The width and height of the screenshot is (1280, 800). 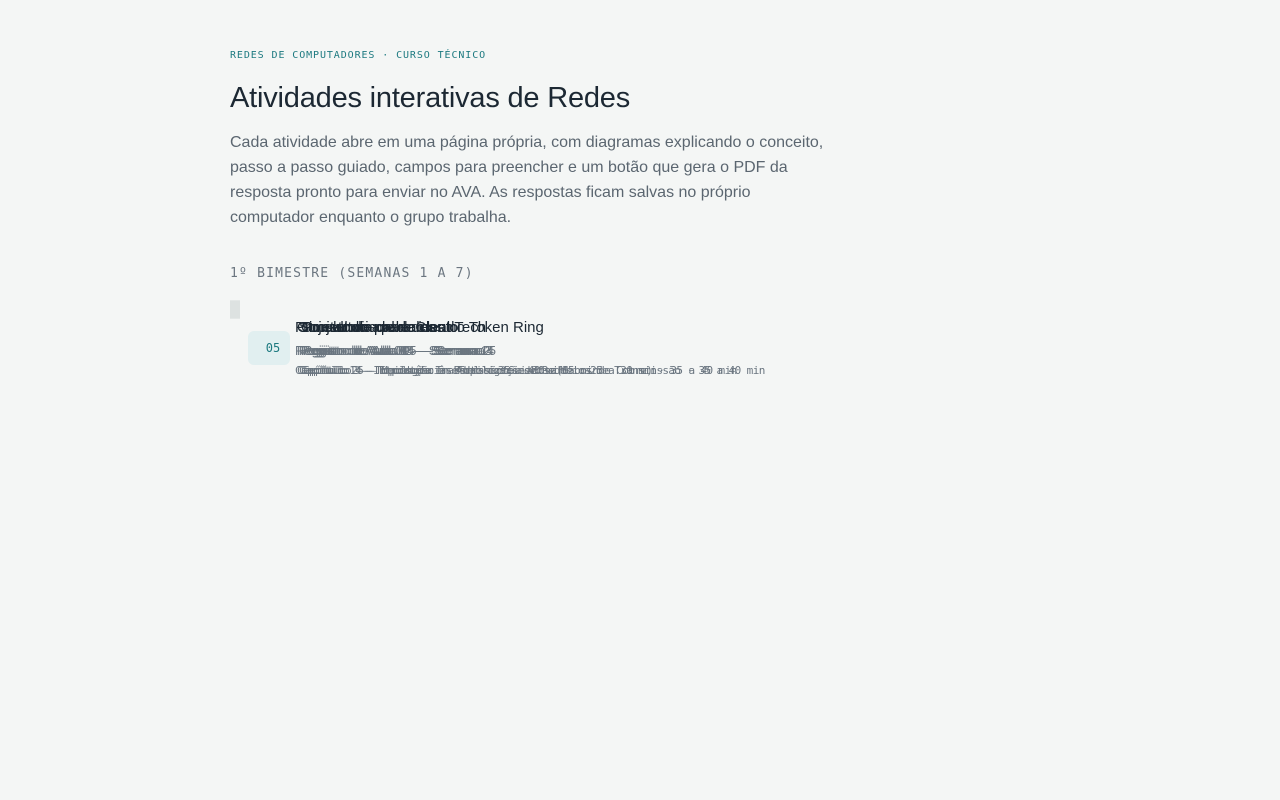 What do you see at coordinates (381, 327) in the screenshot?
I see `activity-title: Projeto de cabeamento` at bounding box center [381, 327].